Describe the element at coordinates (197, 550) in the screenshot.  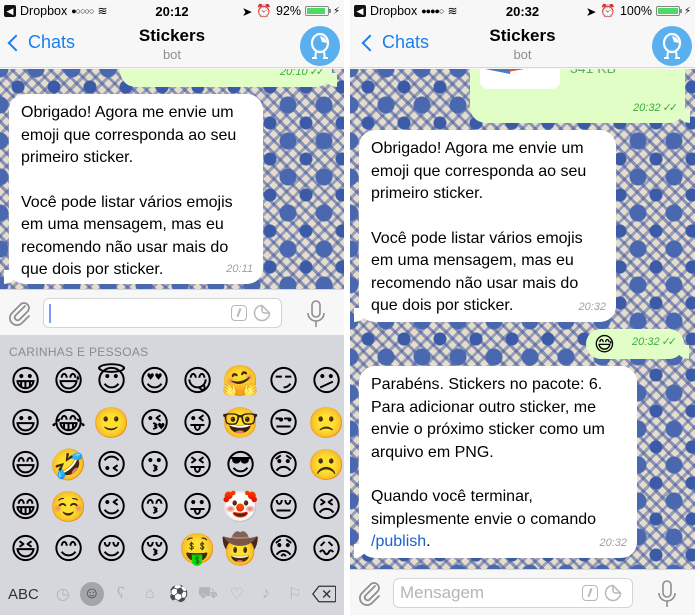
I see `emoji-key: 🤑` at that location.